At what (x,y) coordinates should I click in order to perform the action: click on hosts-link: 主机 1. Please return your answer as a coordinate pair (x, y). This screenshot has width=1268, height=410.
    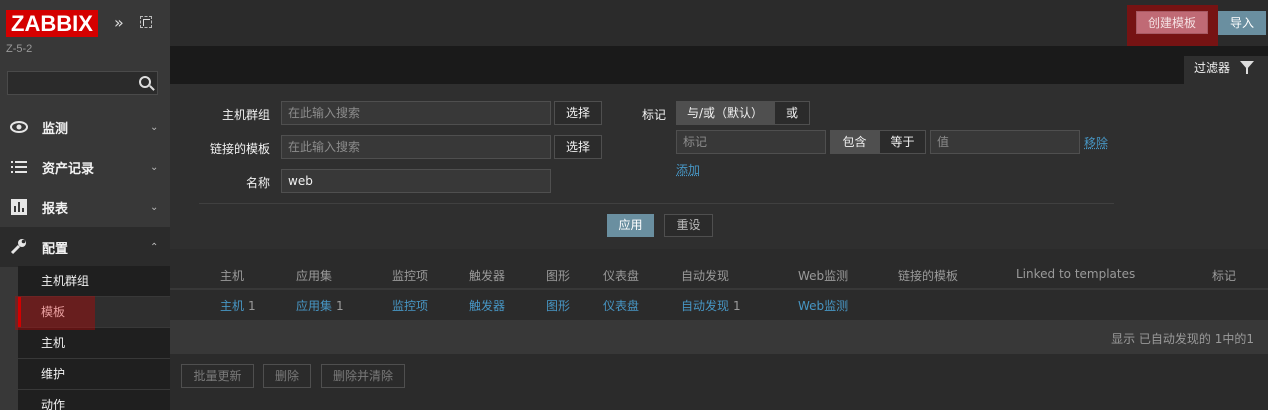
    Looking at the image, I should click on (238, 305).